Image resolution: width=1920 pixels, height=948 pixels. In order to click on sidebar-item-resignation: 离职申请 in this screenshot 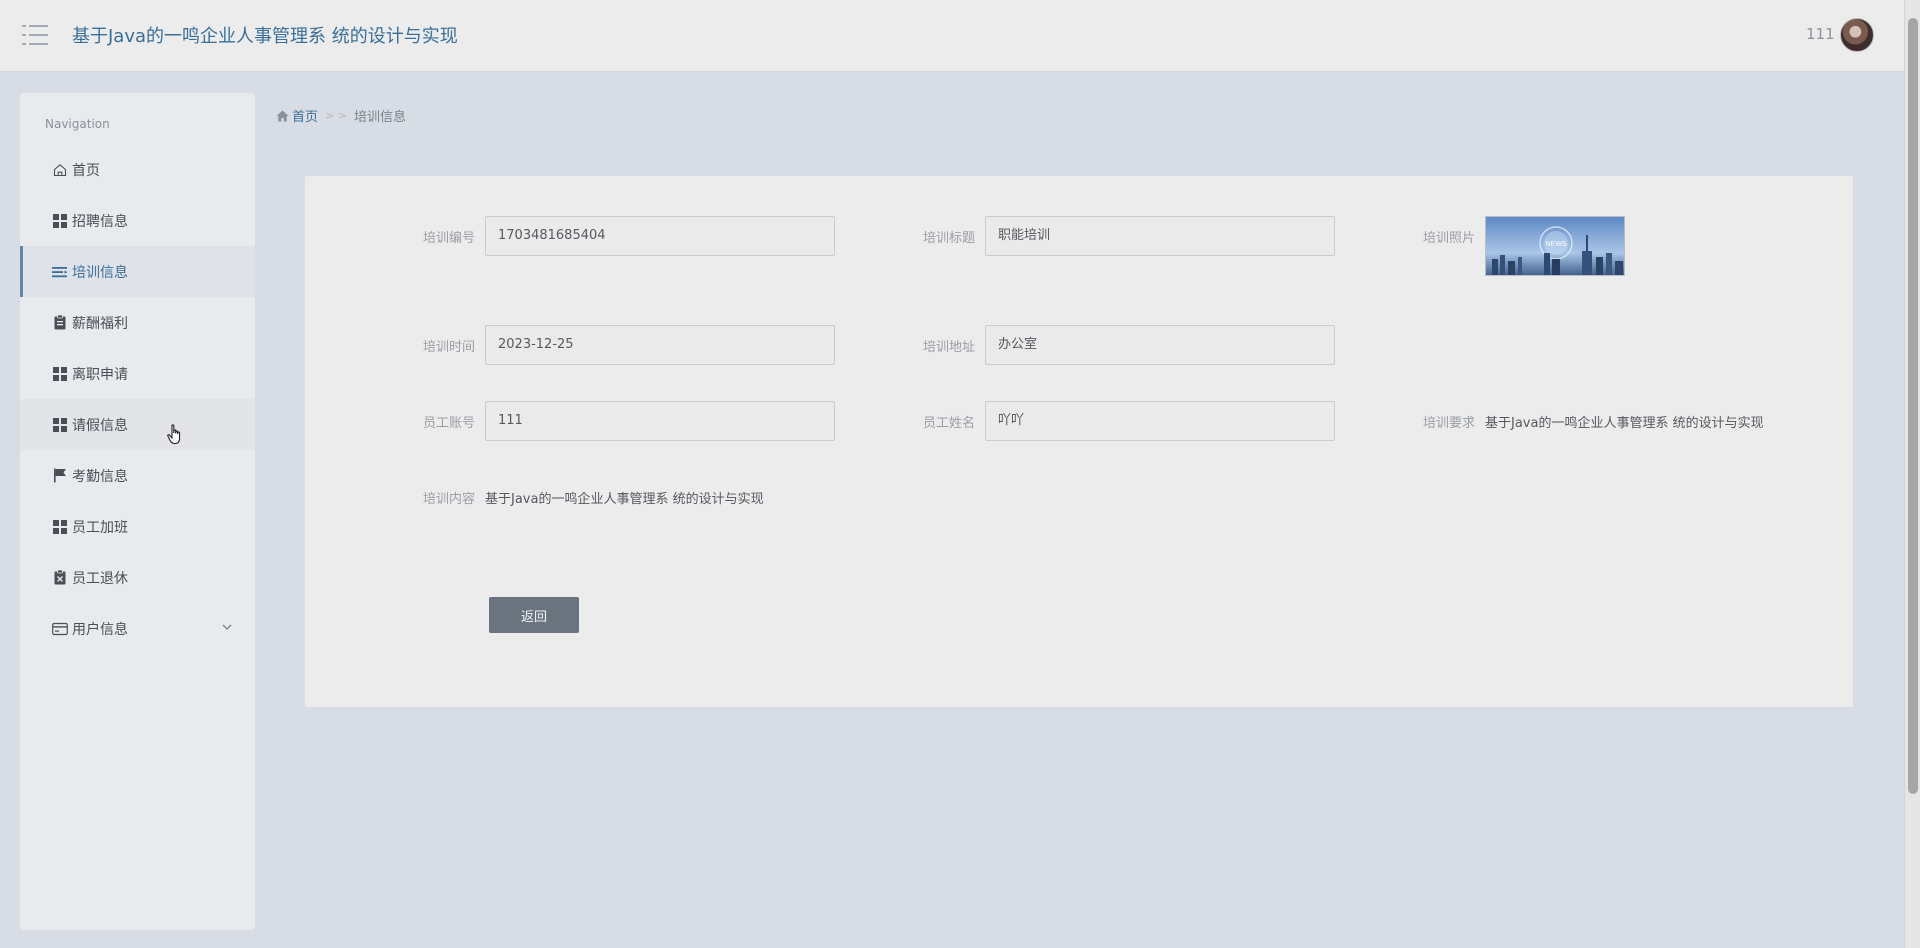, I will do `click(137, 373)`.